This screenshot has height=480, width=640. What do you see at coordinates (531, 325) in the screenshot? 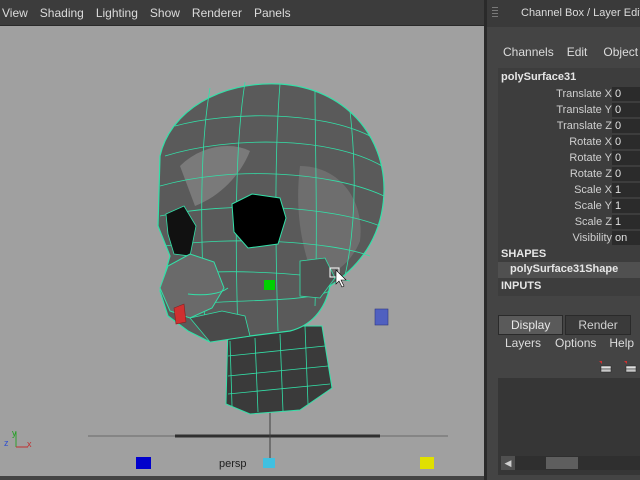
I see `tab-display: Display` at bounding box center [531, 325].